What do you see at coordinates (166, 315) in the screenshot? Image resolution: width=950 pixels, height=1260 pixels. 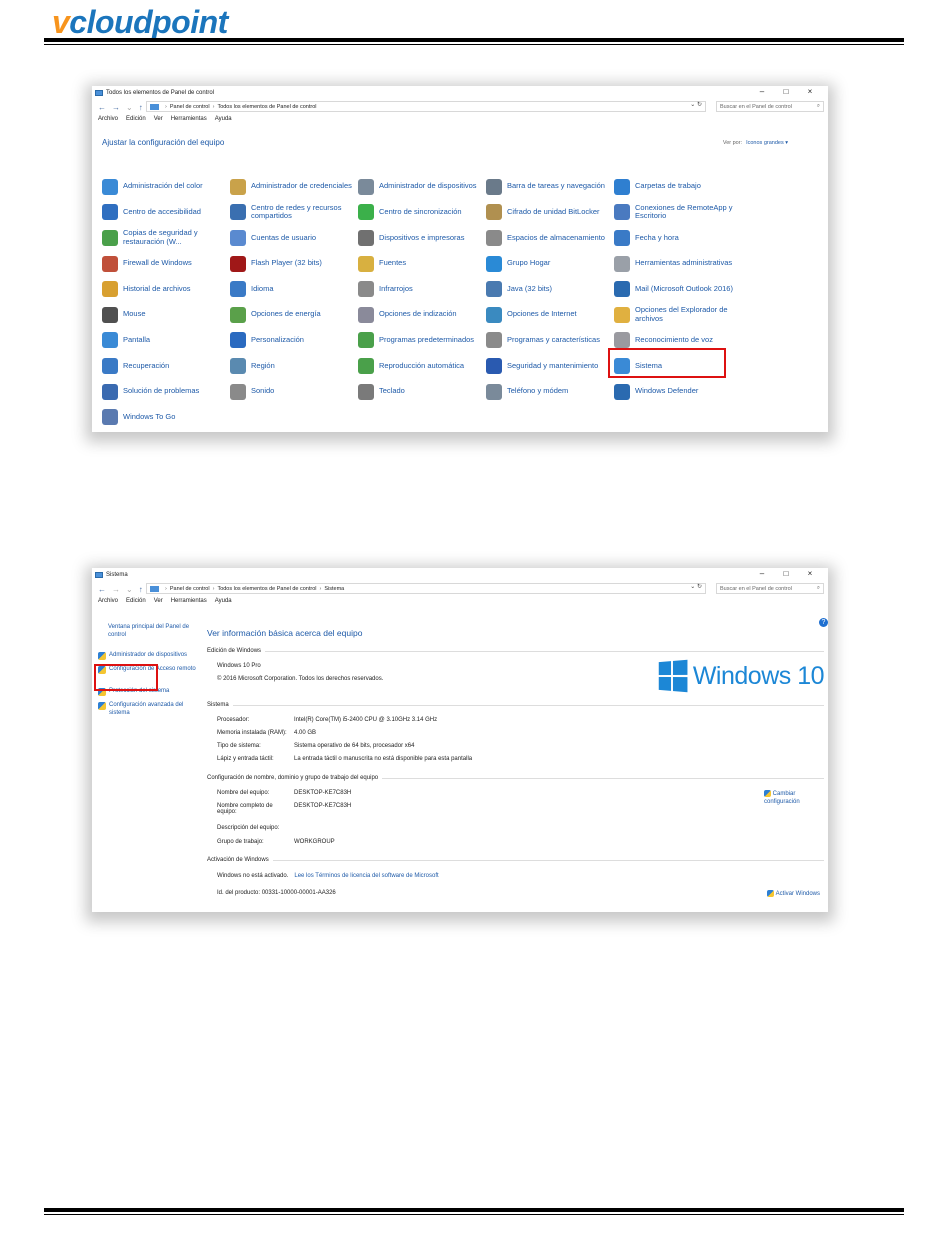 I see `cp-item: Mouse` at bounding box center [166, 315].